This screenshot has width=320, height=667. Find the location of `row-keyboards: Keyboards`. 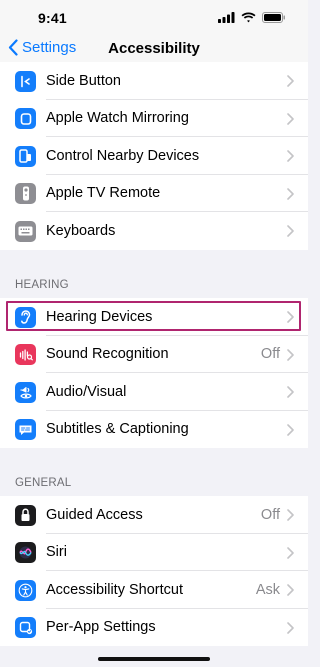

row-keyboards: Keyboards is located at coordinates (154, 231).